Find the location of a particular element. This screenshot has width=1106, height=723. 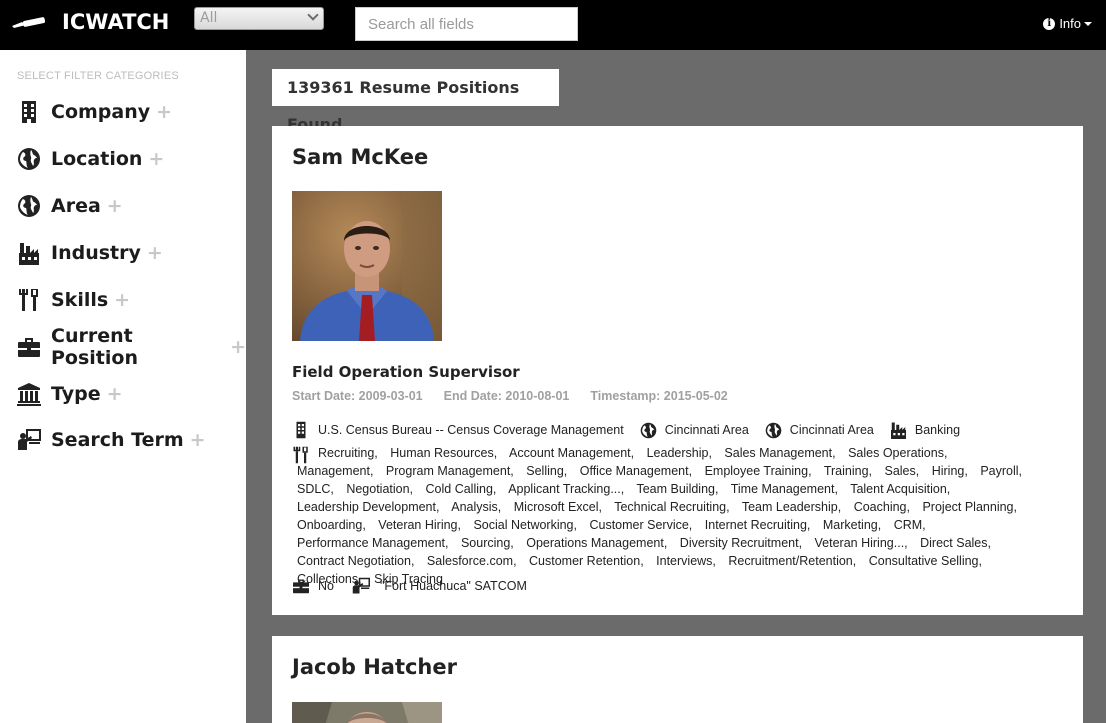

current-position-field: No is located at coordinates (313, 586).